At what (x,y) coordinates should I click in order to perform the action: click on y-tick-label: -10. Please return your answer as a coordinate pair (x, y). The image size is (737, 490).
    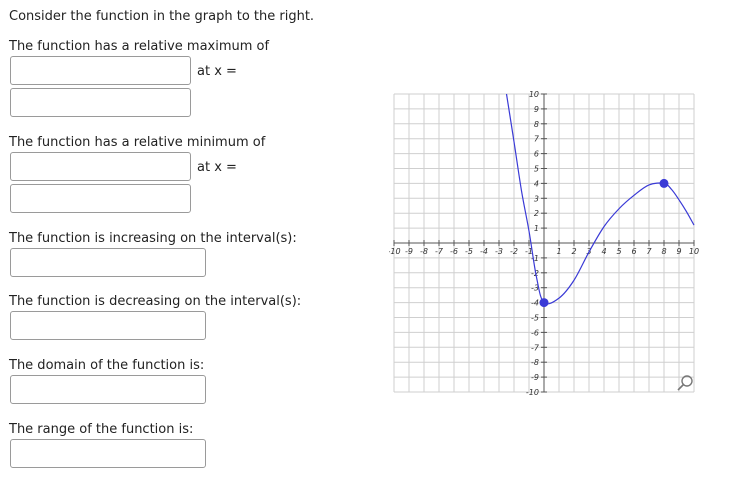
    Looking at the image, I should click on (532, 392).